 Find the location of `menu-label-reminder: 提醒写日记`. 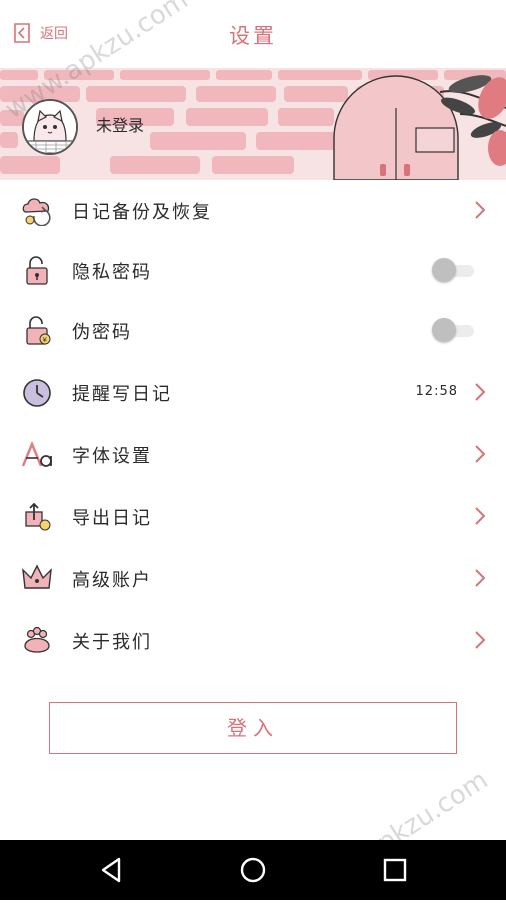

menu-label-reminder: 提醒写日记 is located at coordinates (122, 394).